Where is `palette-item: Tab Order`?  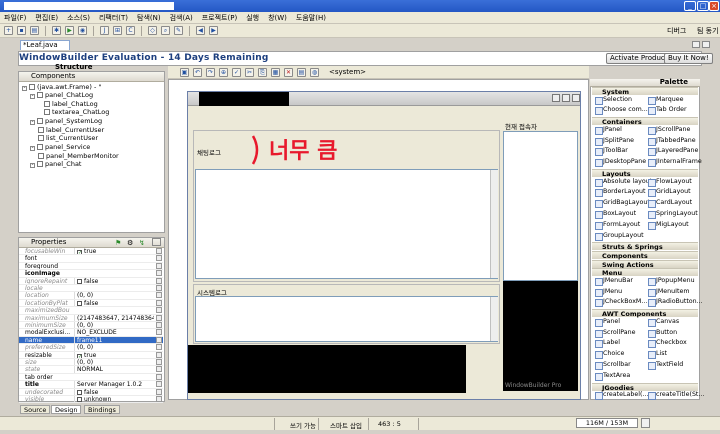
palette-item: Tab Order is located at coordinates (666, 111).